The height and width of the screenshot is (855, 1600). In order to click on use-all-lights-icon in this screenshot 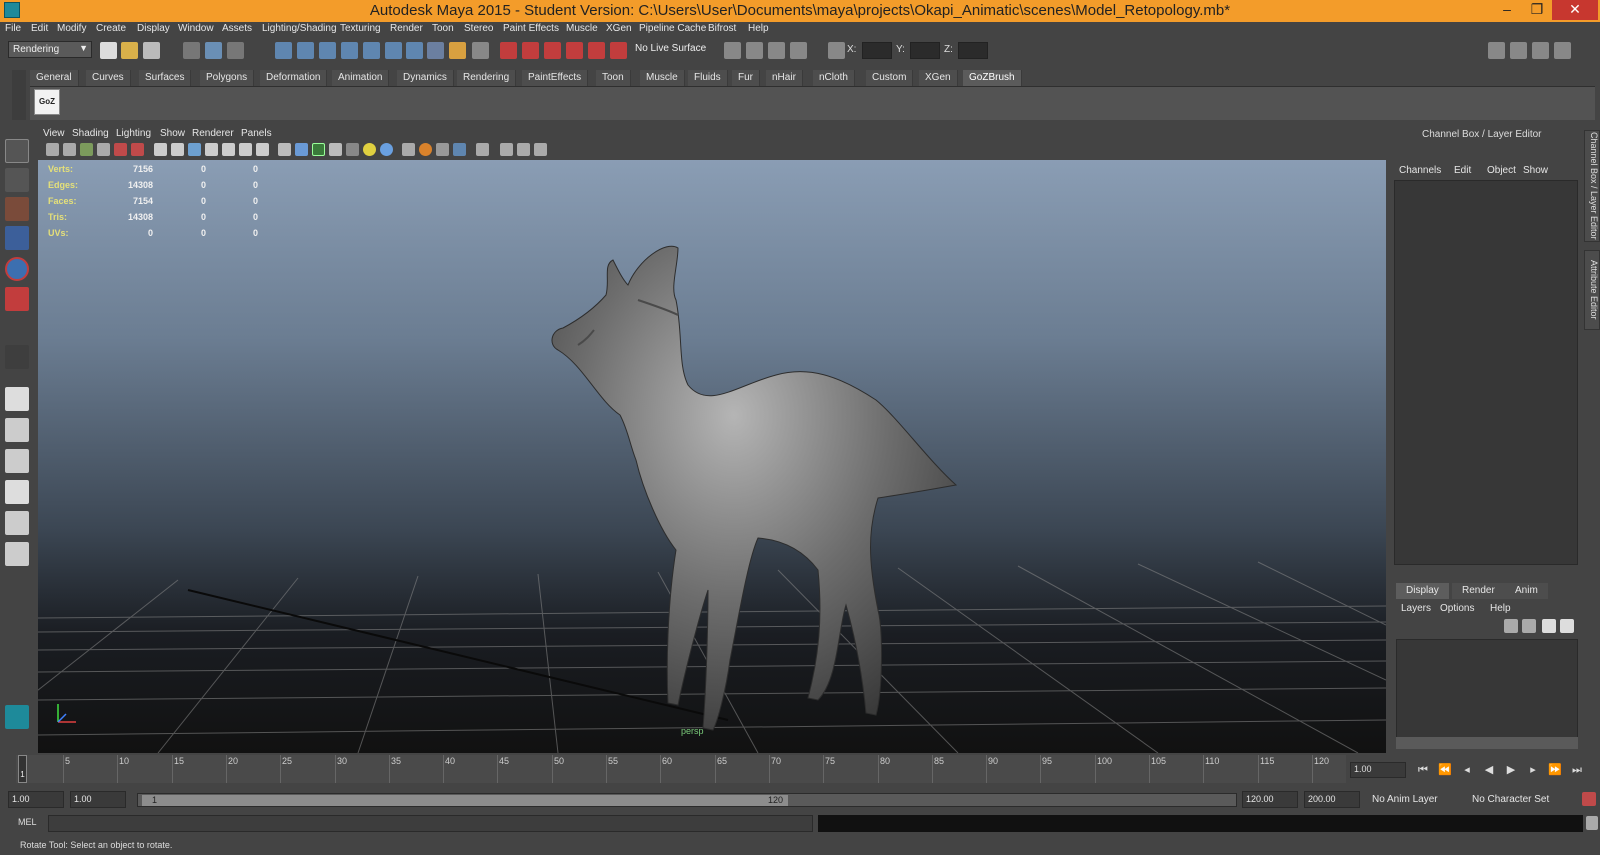, I will do `click(352, 149)`.